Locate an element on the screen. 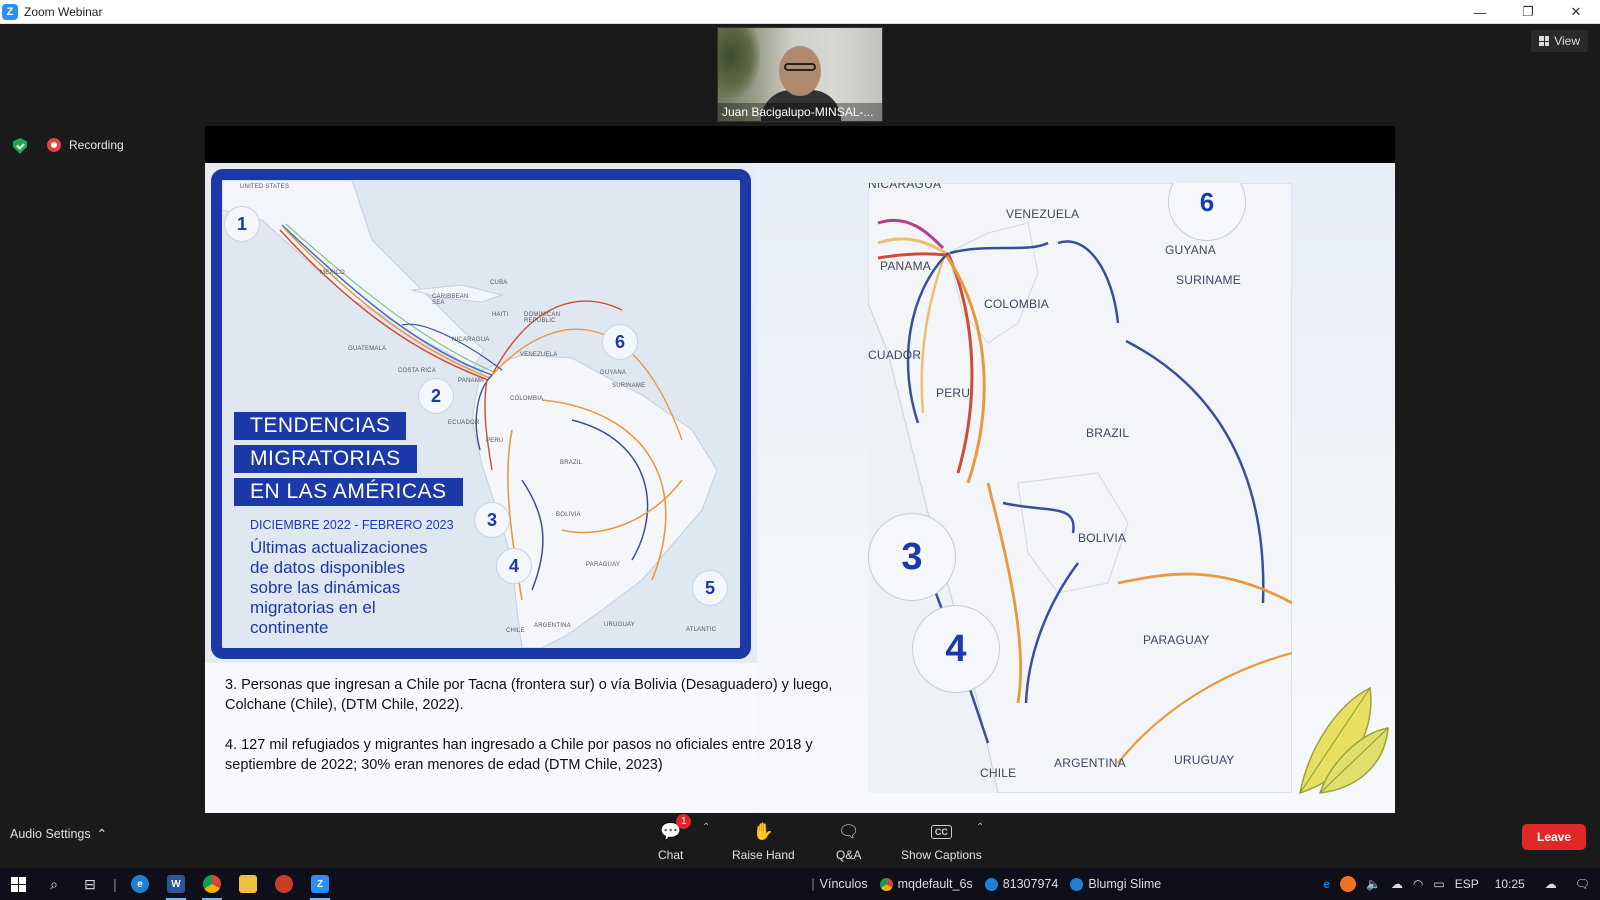  clock: 10:25 is located at coordinates (1510, 884).